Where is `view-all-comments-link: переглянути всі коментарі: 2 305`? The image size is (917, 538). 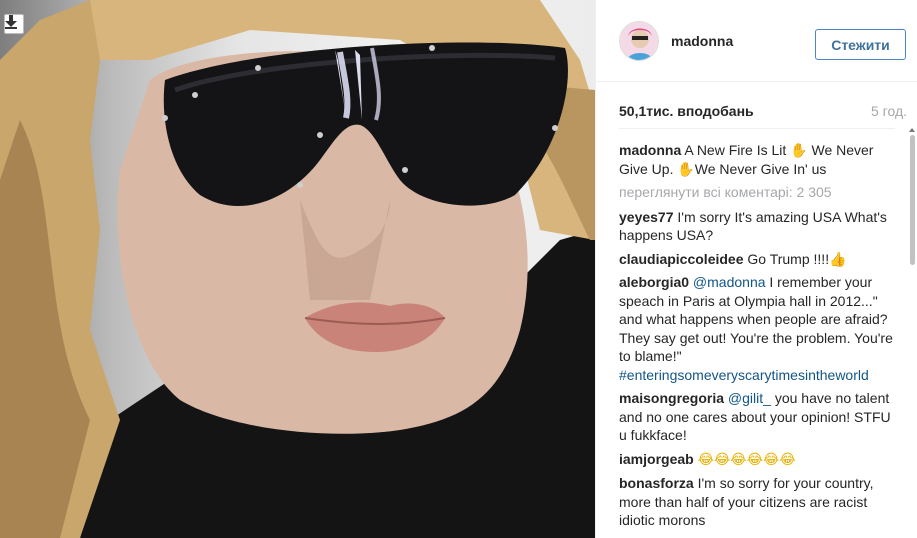
view-all-comments-link: переглянути всі коментарі: 2 305 is located at coordinates (757, 192).